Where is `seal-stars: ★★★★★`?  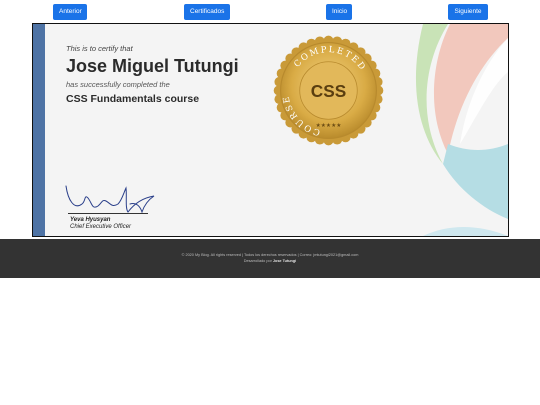
seal-stars: ★★★★★ is located at coordinates (329, 125).